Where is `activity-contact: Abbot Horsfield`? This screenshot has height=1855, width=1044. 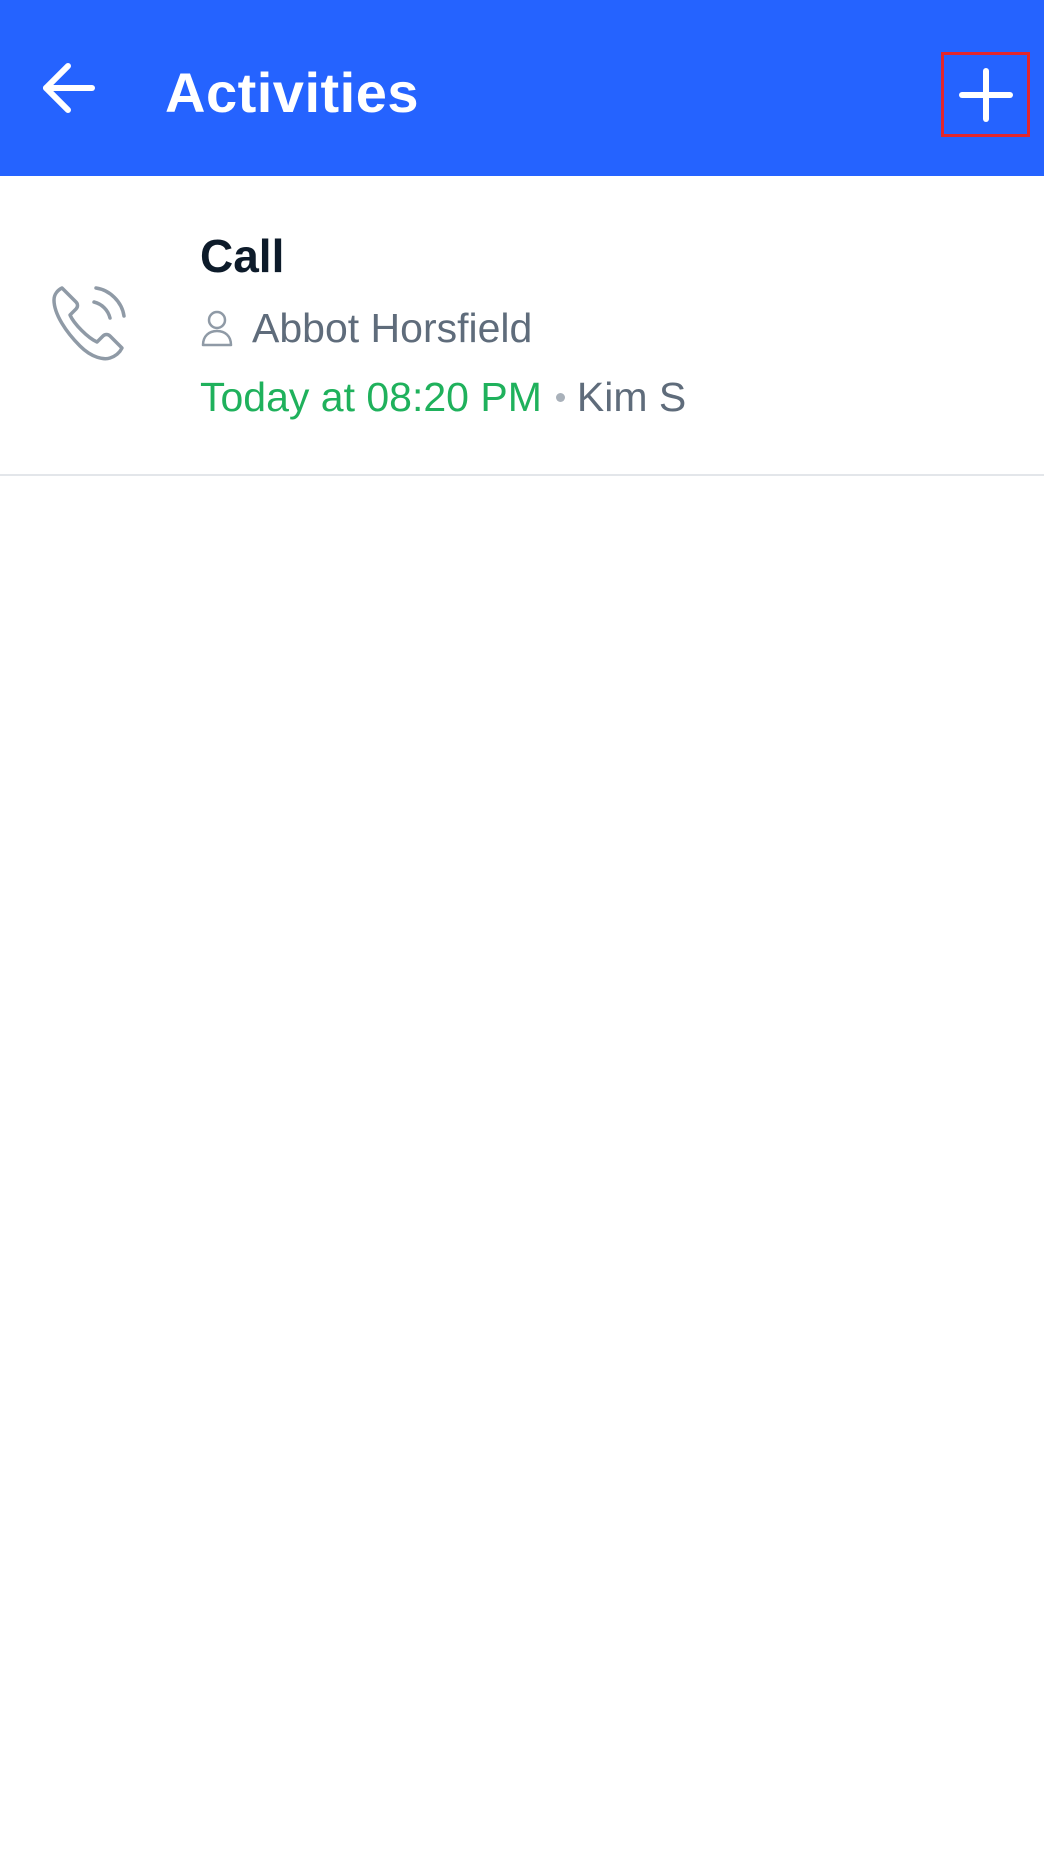 activity-contact: Abbot Horsfield is located at coordinates (366, 328).